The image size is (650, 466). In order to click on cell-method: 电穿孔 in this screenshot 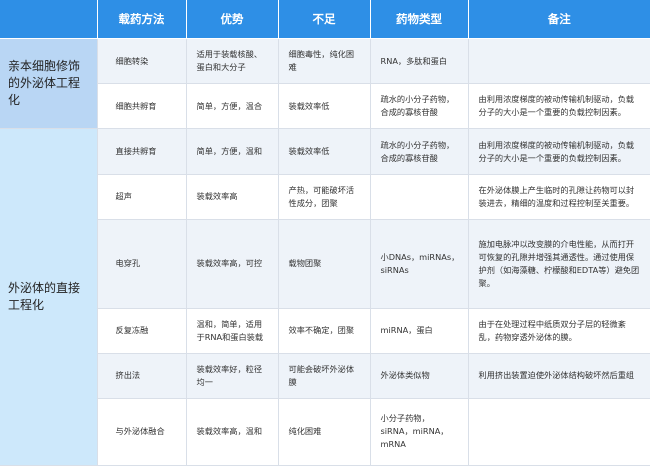, I will do `click(142, 264)`.